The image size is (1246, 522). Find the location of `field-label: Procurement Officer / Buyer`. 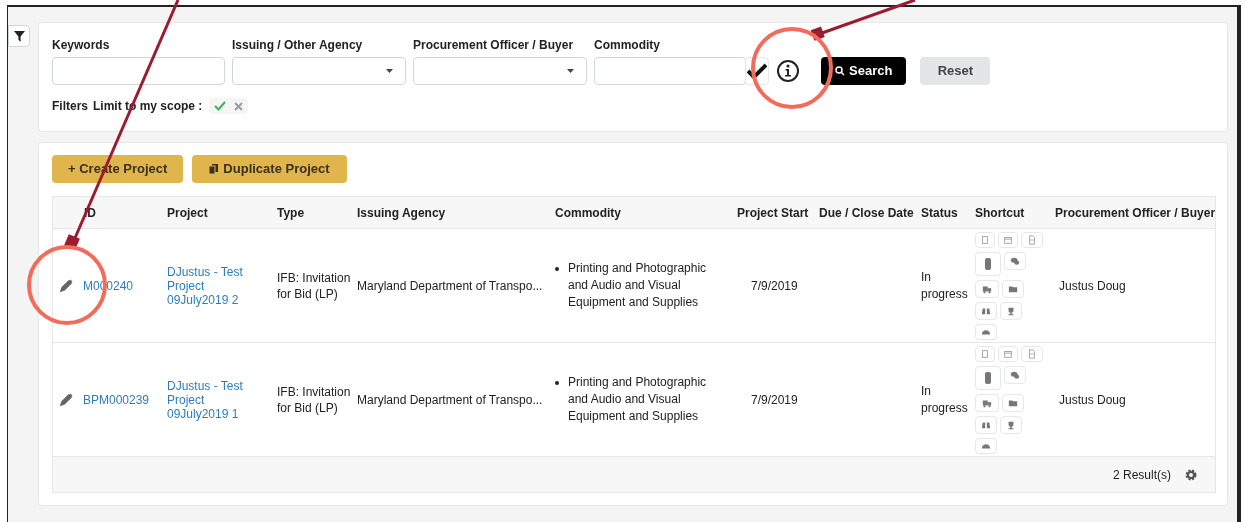

field-label: Procurement Officer / Buyer is located at coordinates (494, 45).